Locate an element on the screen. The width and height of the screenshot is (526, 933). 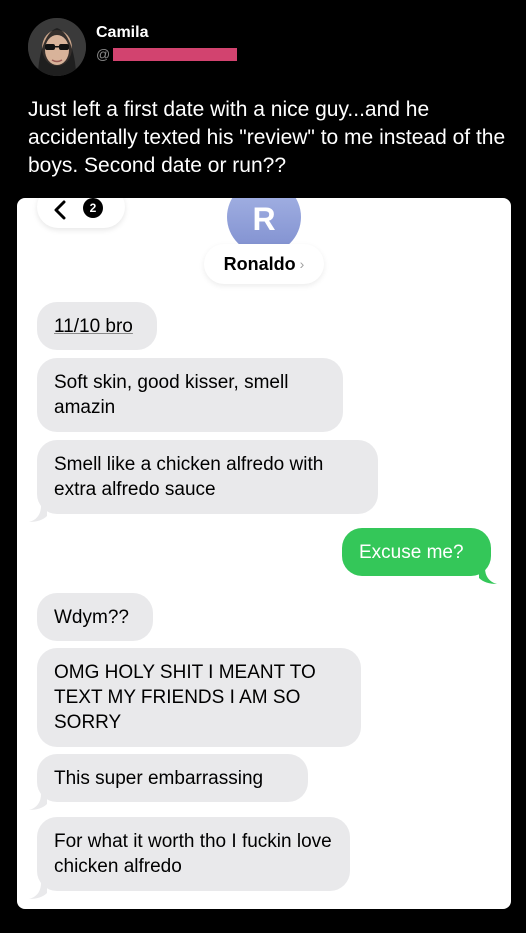
contact-name-button: Ronaldo › is located at coordinates (264, 264).